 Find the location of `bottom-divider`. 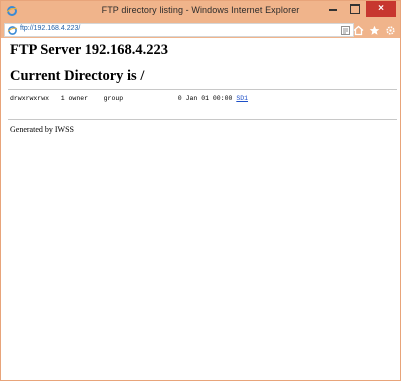

bottom-divider is located at coordinates (202, 119).